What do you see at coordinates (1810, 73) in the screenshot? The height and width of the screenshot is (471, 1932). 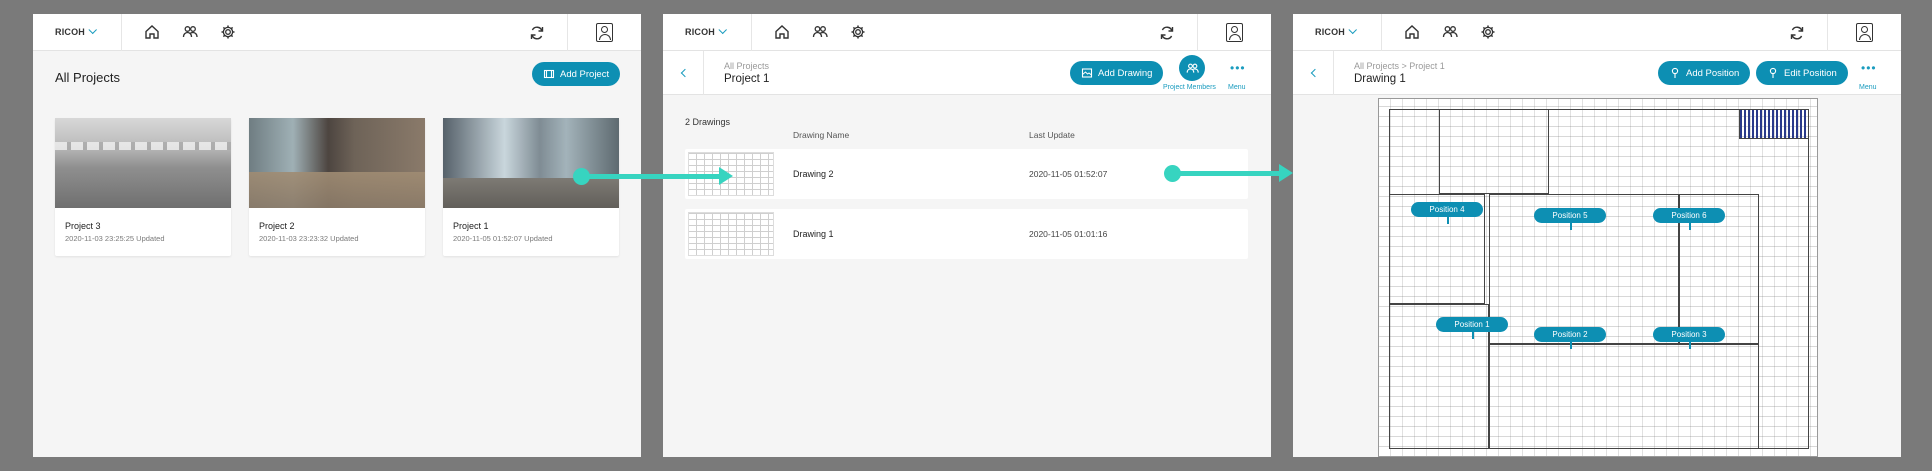 I see `edit-position-label: Edit Position` at bounding box center [1810, 73].